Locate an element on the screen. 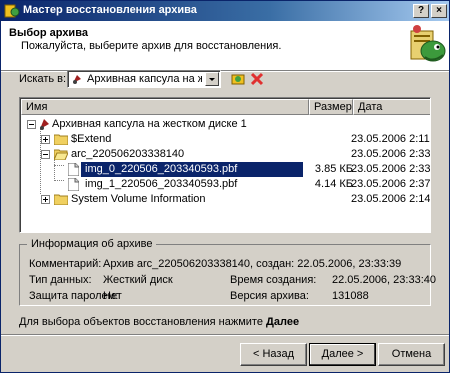 The width and height of the screenshot is (450, 373). combo-value: Архивная капсула на жестком is located at coordinates (144, 79).